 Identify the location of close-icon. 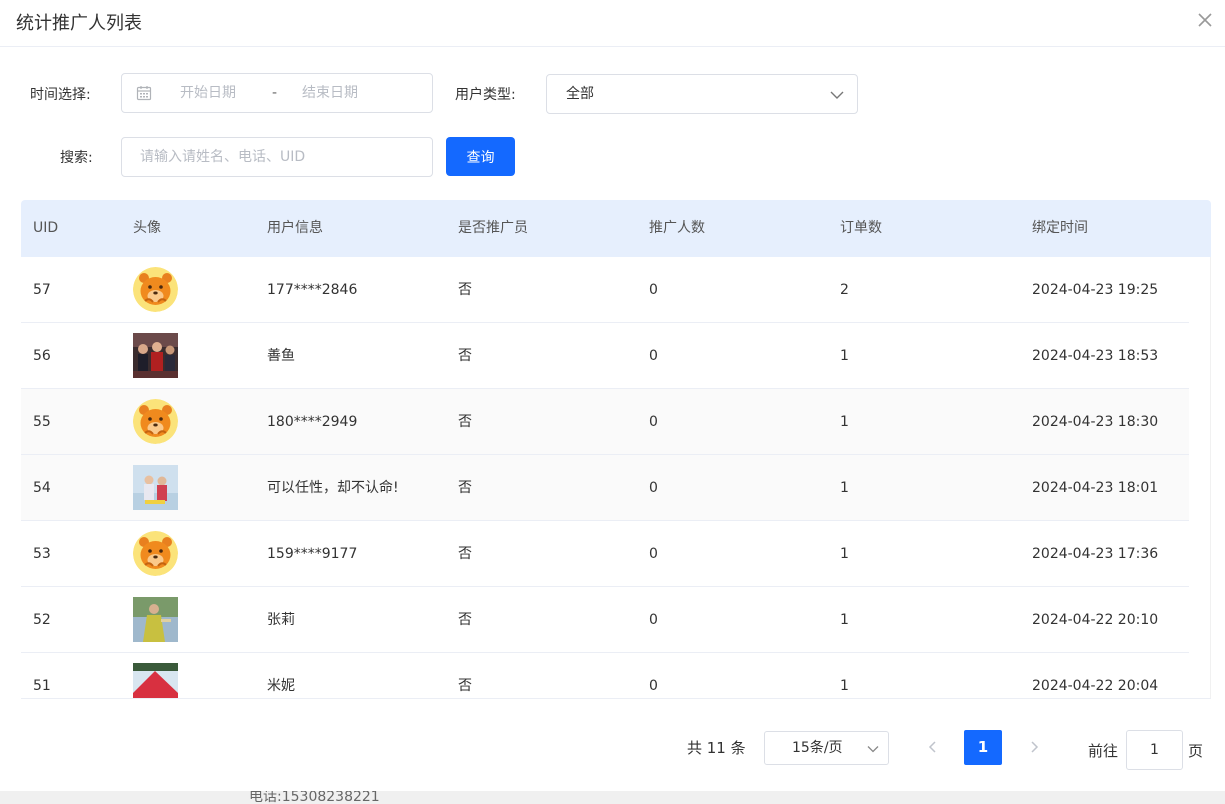
(1205, 20).